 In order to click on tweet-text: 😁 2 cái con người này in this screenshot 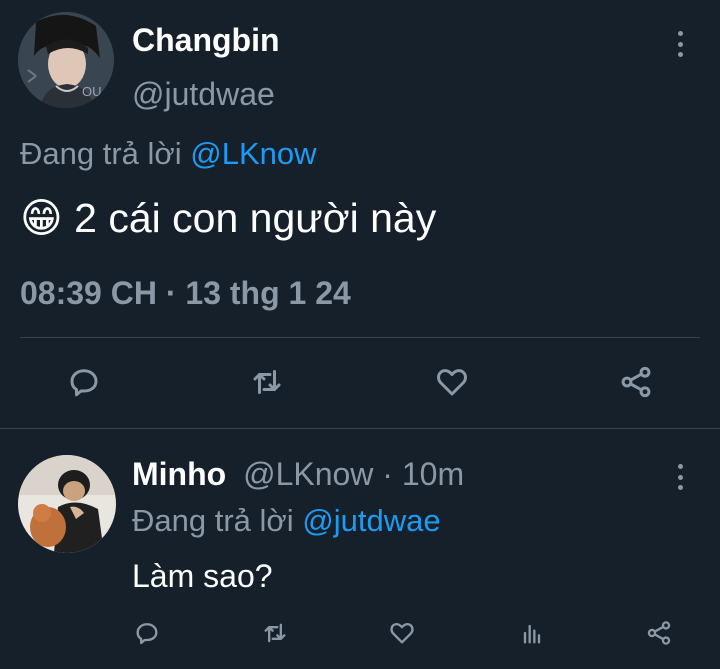, I will do `click(228, 218)`.